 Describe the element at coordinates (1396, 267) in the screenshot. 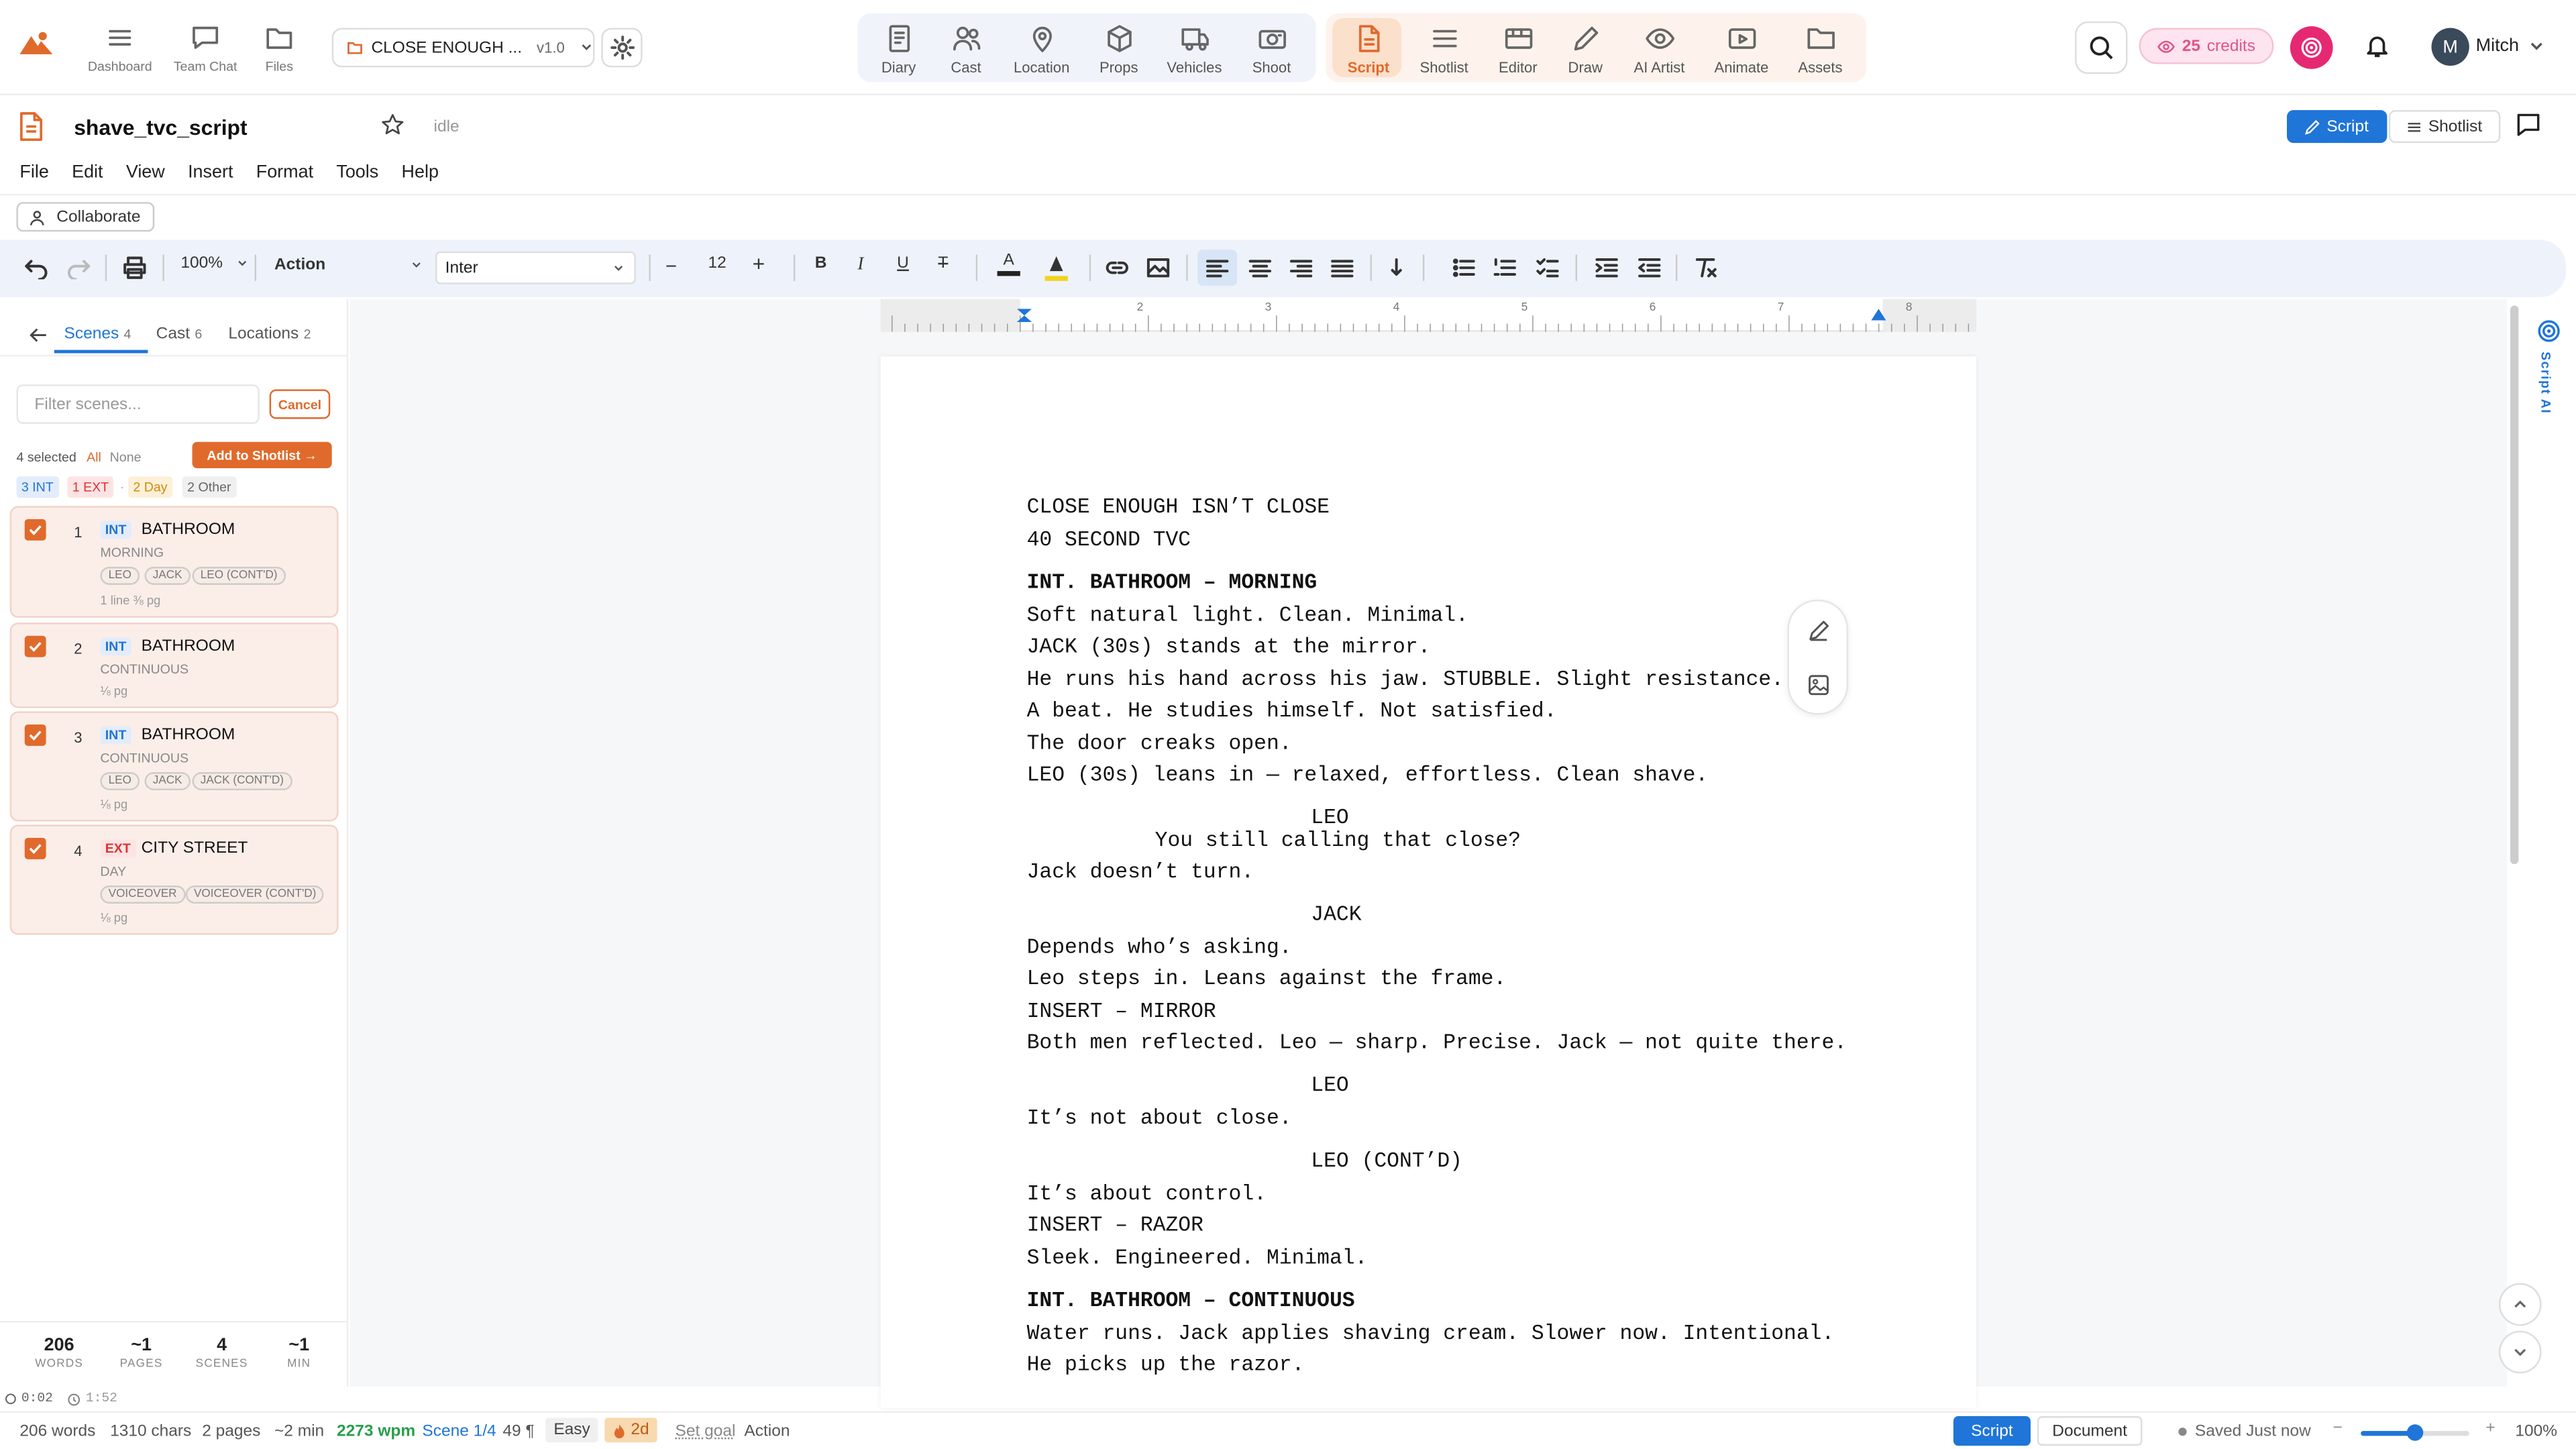

I see `line-height-icon` at that location.